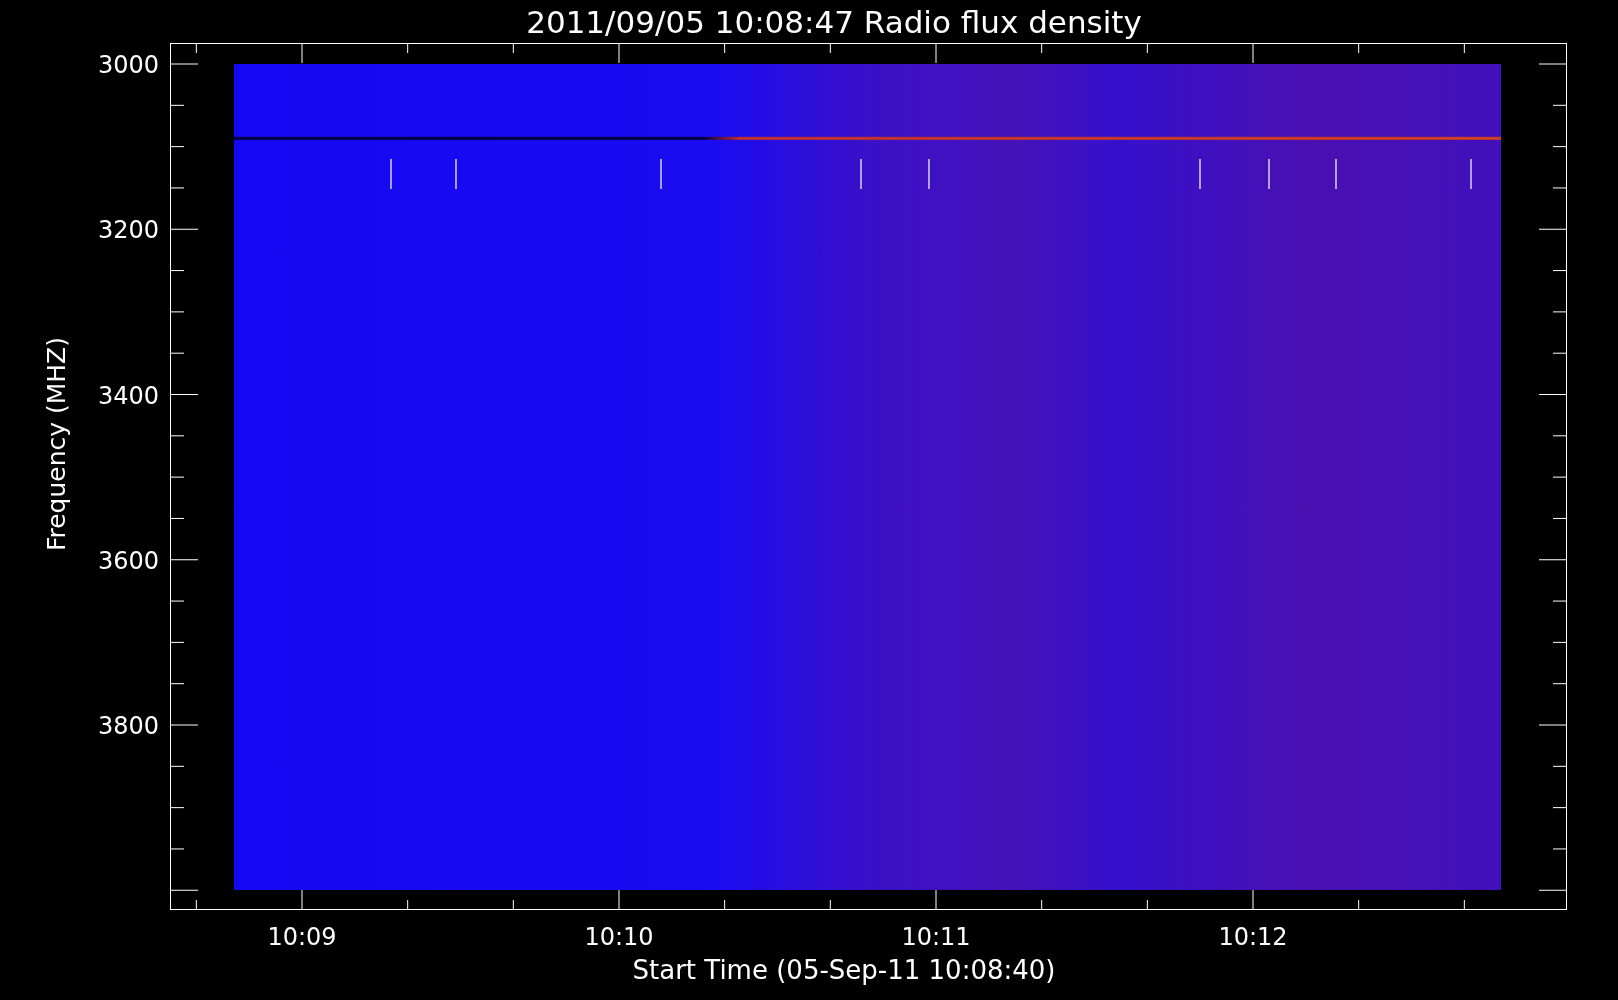  What do you see at coordinates (1253, 937) in the screenshot?
I see `tick-label: 10:12` at bounding box center [1253, 937].